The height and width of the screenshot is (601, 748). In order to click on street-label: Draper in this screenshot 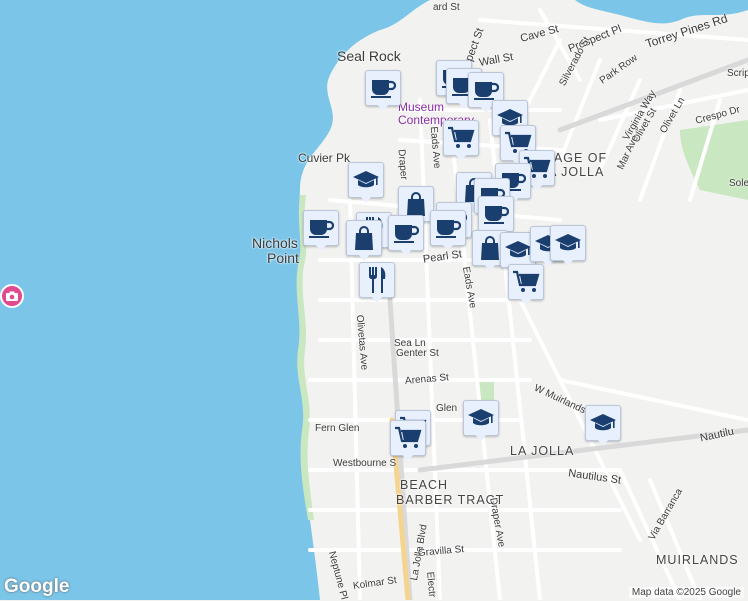, I will do `click(402, 164)`.